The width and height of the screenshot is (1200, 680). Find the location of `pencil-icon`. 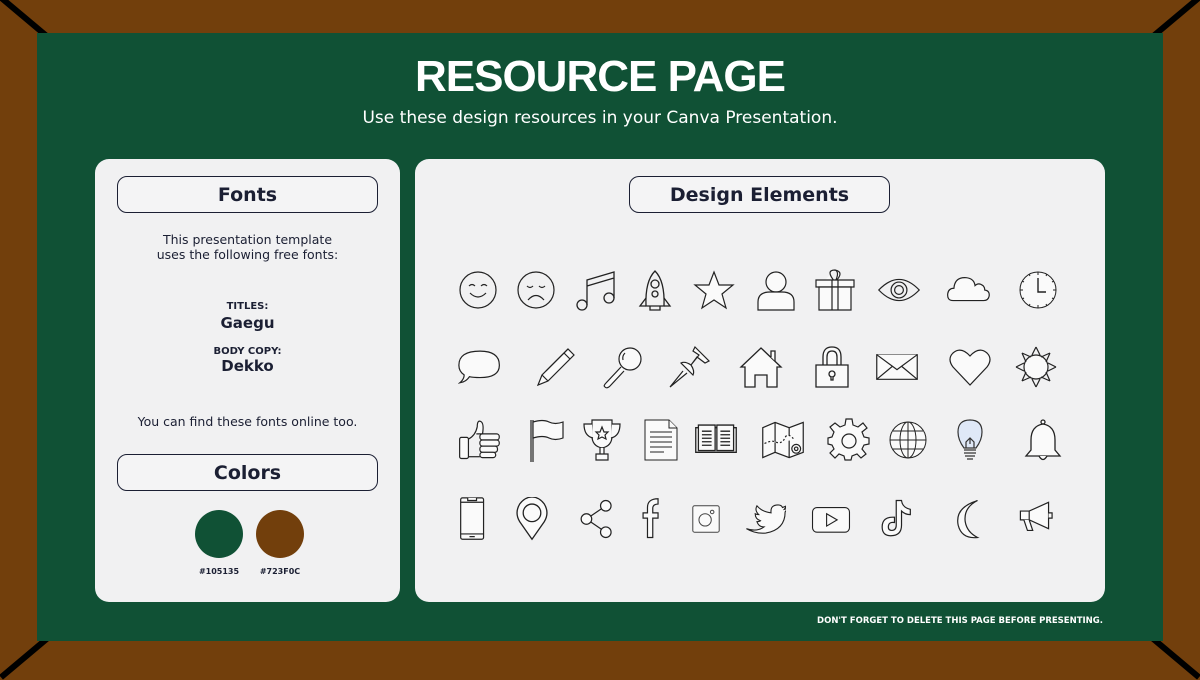

pencil-icon is located at coordinates (556, 367).